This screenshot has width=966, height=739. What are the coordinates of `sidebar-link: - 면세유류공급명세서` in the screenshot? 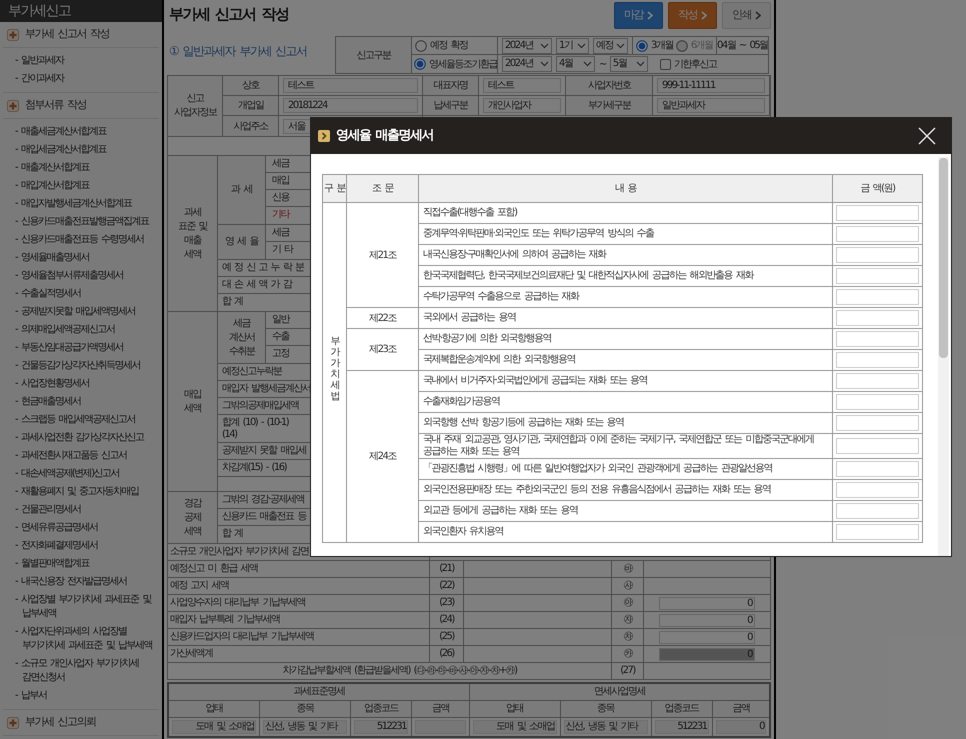 It's located at (81, 528).